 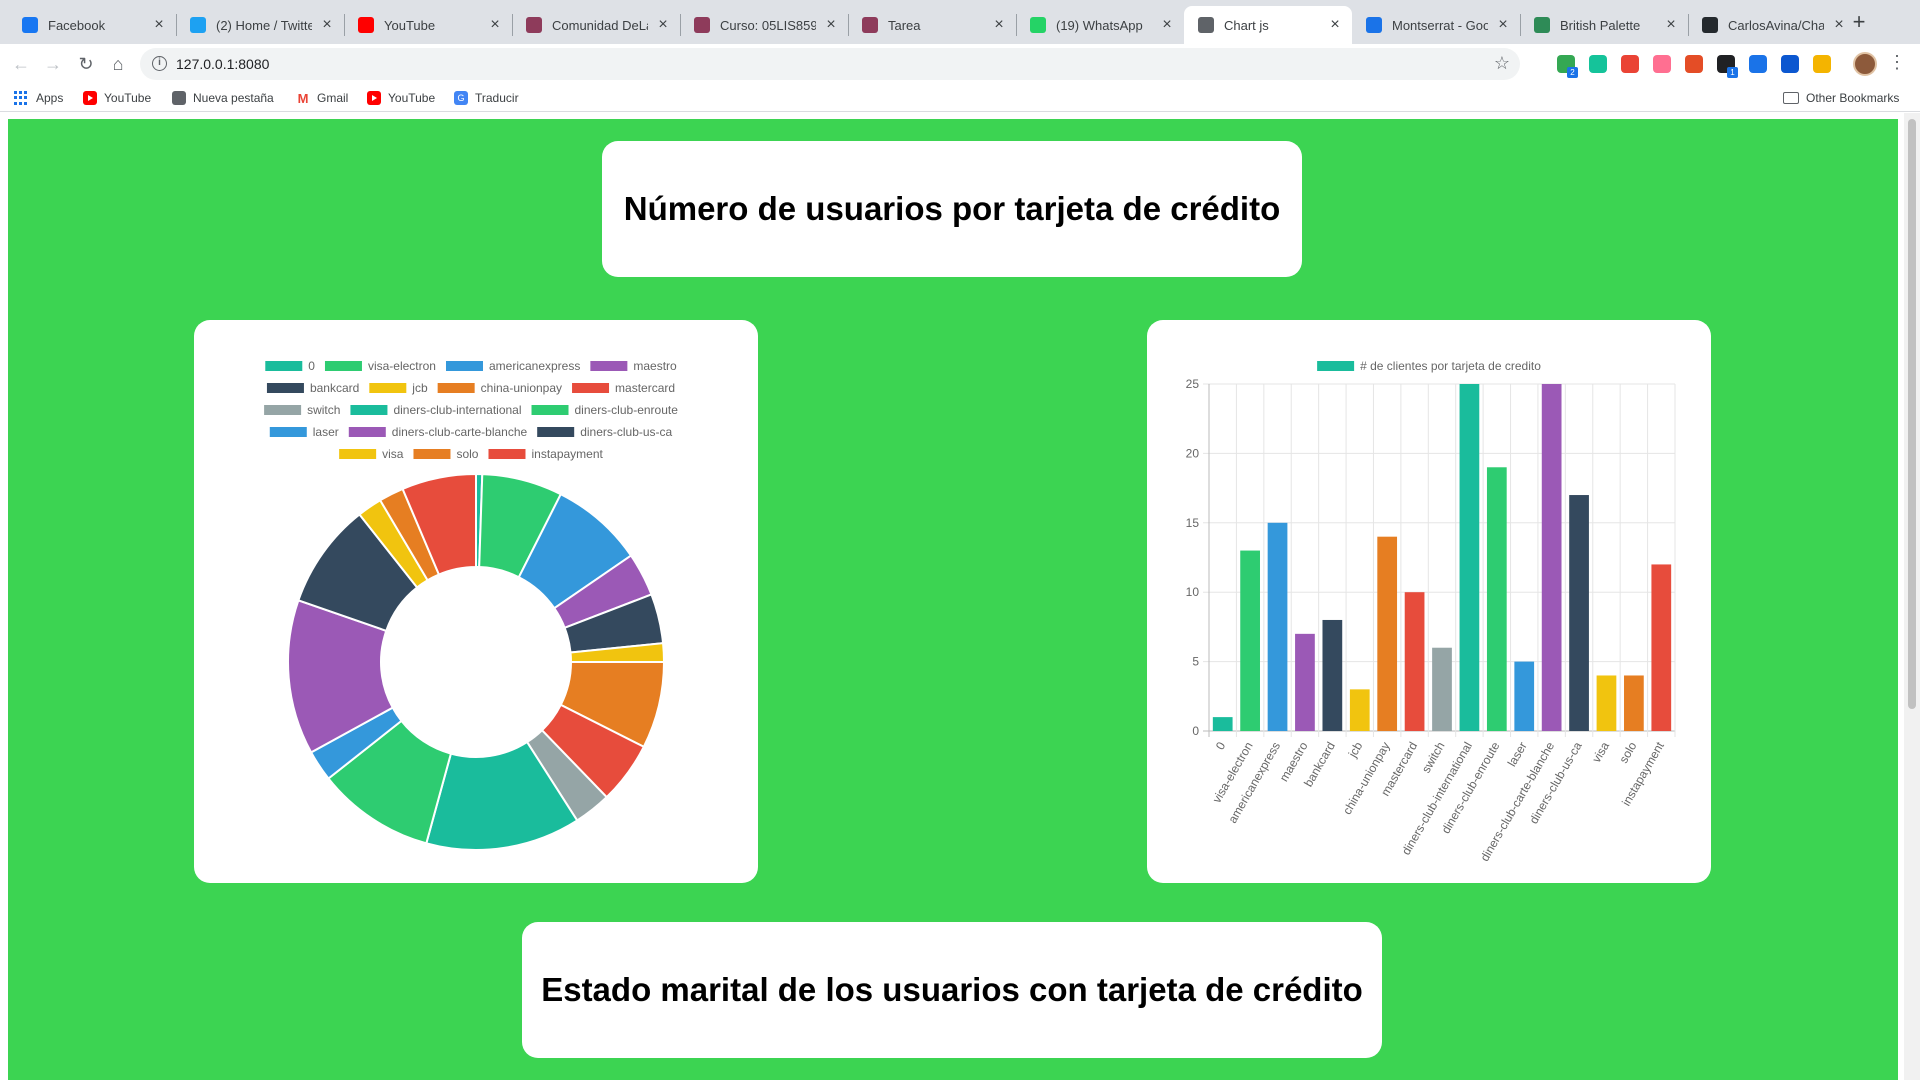 I want to click on new-tab-button: +, so click(x=1859, y=22).